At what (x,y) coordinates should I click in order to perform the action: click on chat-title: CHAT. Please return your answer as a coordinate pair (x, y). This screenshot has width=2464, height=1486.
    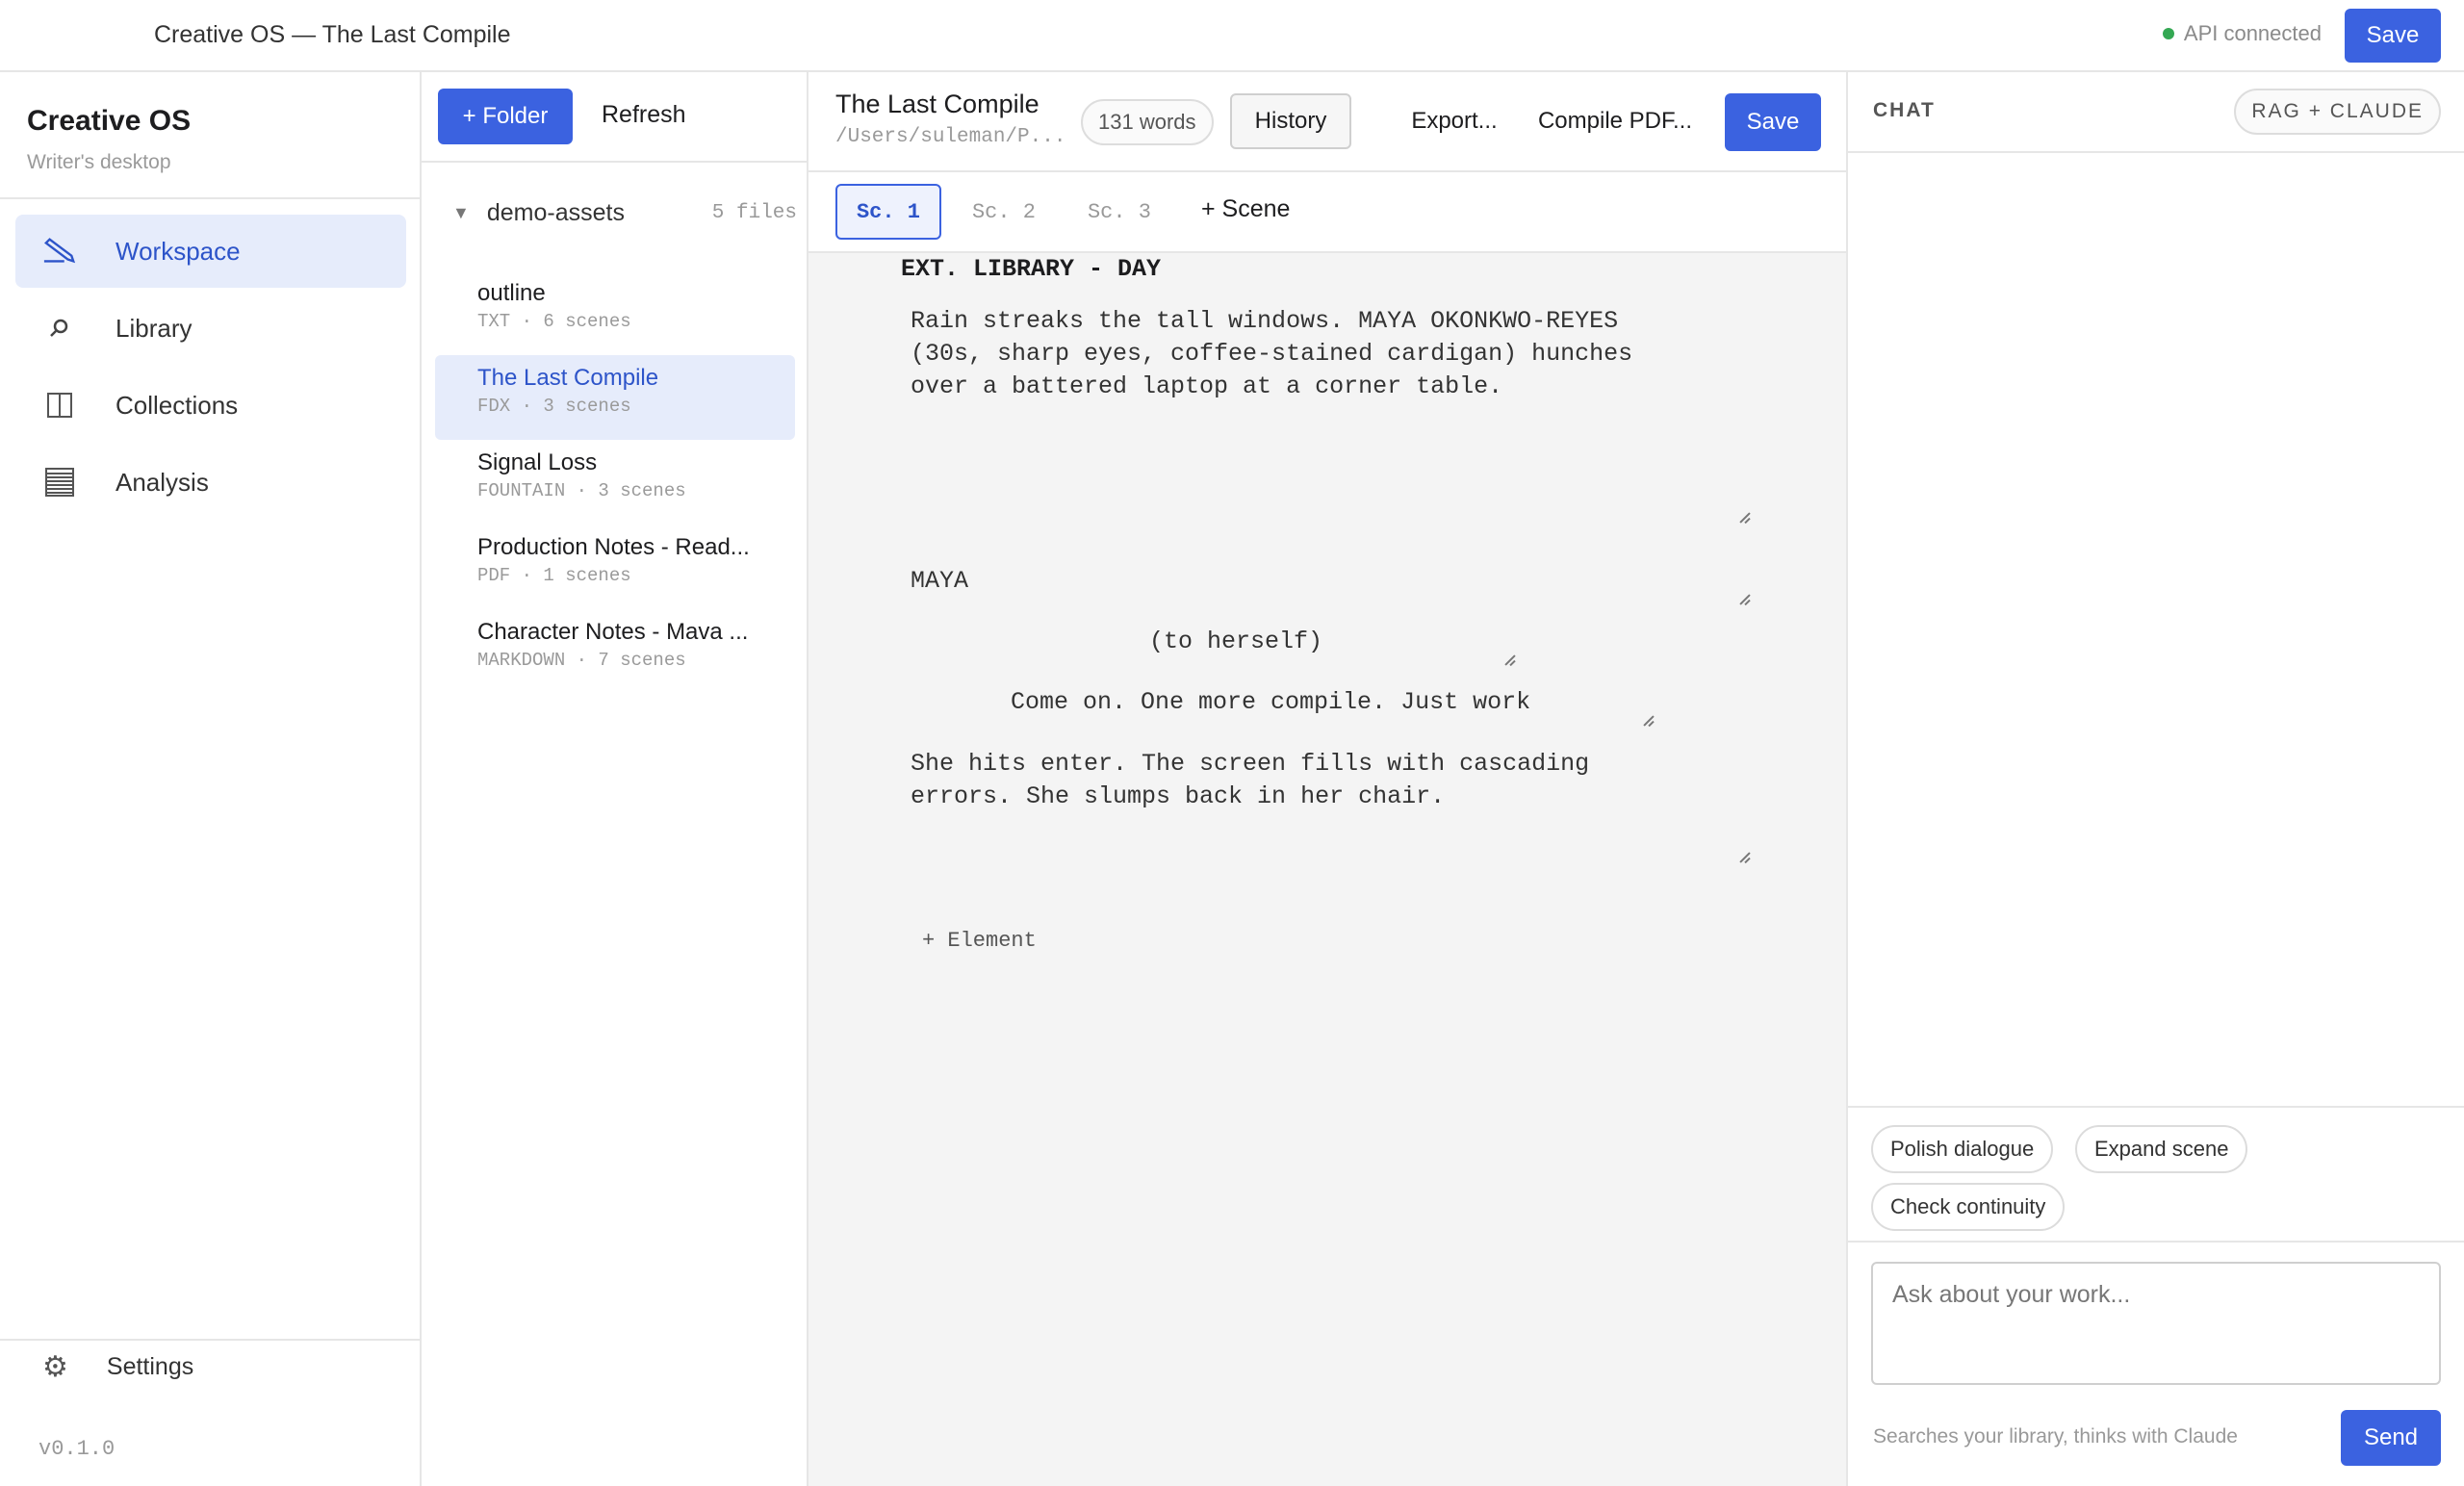
    Looking at the image, I should click on (1904, 110).